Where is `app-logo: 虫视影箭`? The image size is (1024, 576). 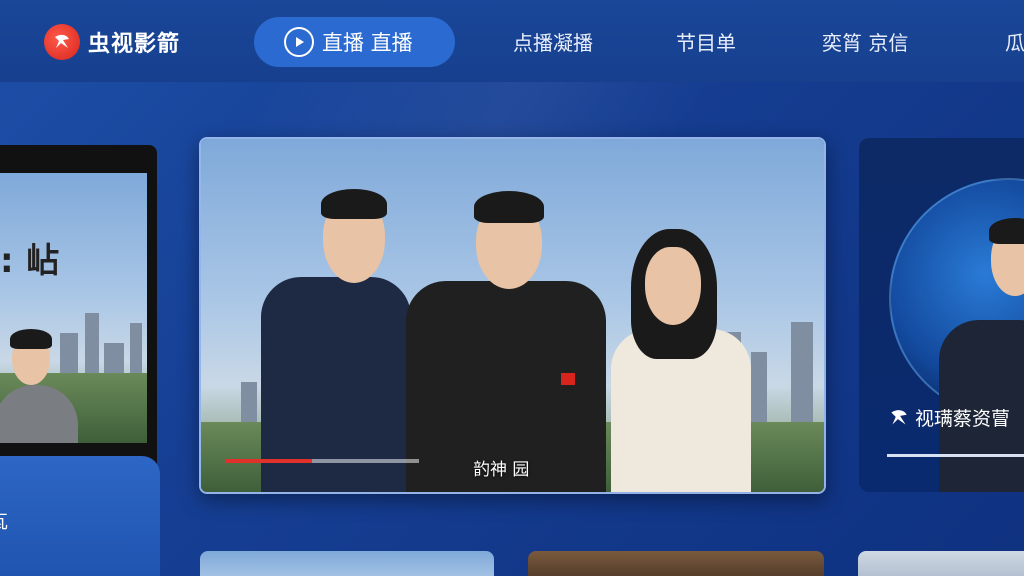
app-logo: 虫视影箭 is located at coordinates (112, 42).